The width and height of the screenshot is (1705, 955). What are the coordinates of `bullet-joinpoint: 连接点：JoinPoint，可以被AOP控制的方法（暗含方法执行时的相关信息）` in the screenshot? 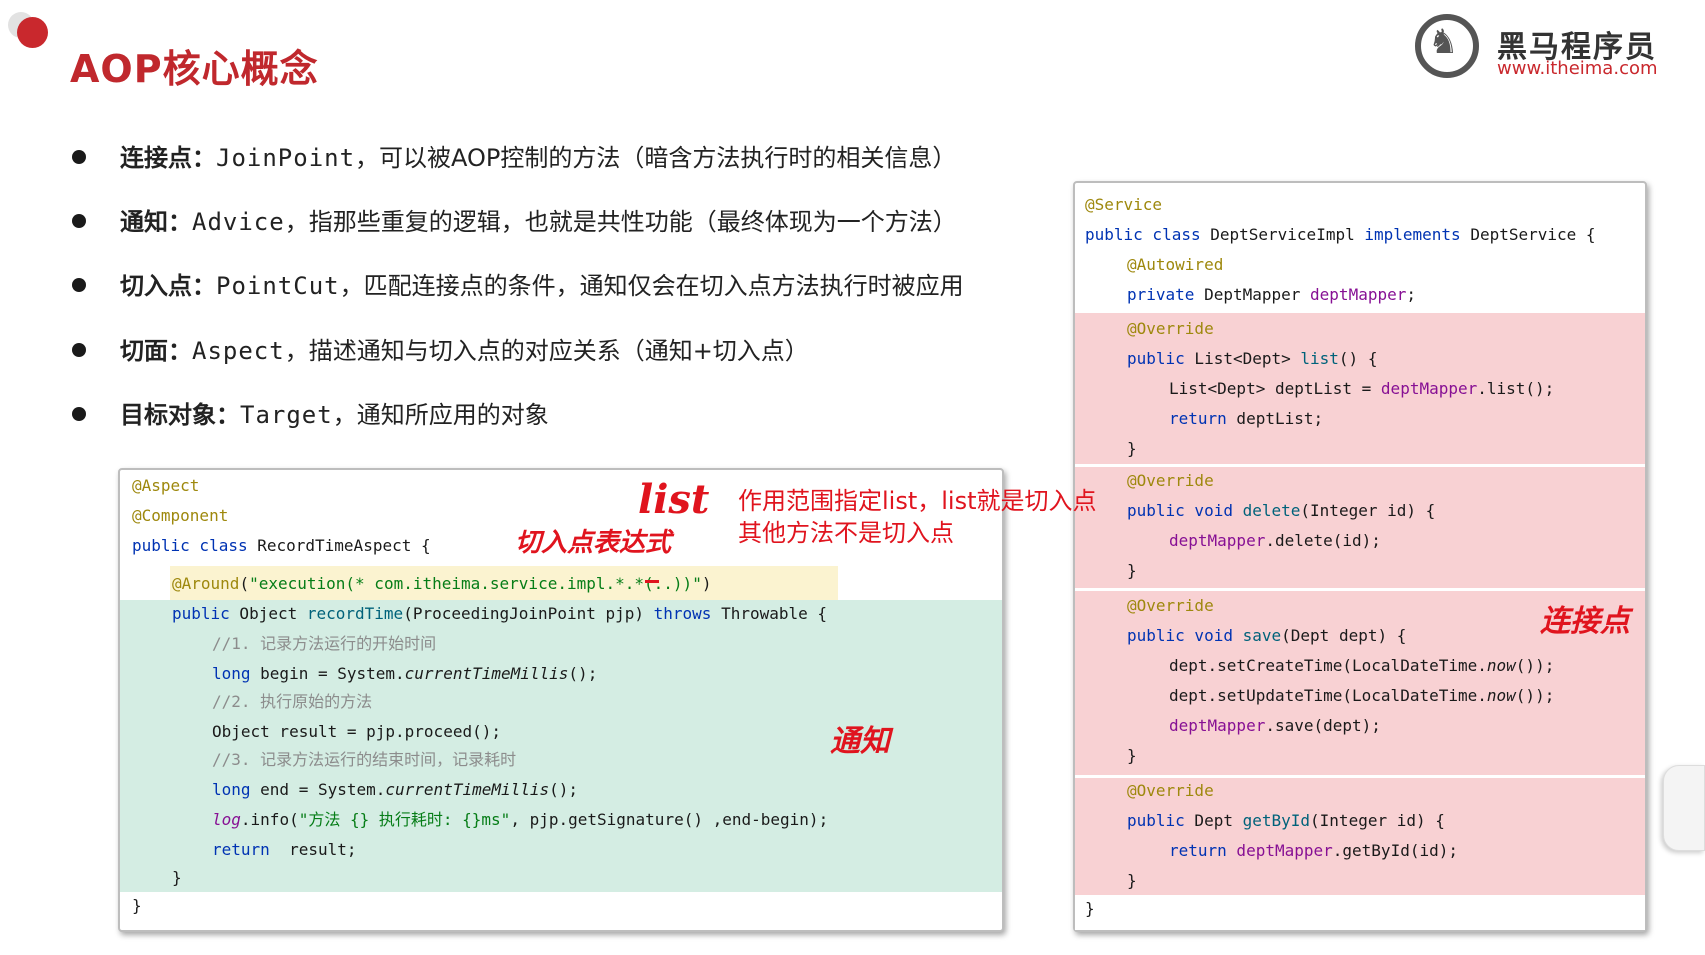 It's located at (514, 155).